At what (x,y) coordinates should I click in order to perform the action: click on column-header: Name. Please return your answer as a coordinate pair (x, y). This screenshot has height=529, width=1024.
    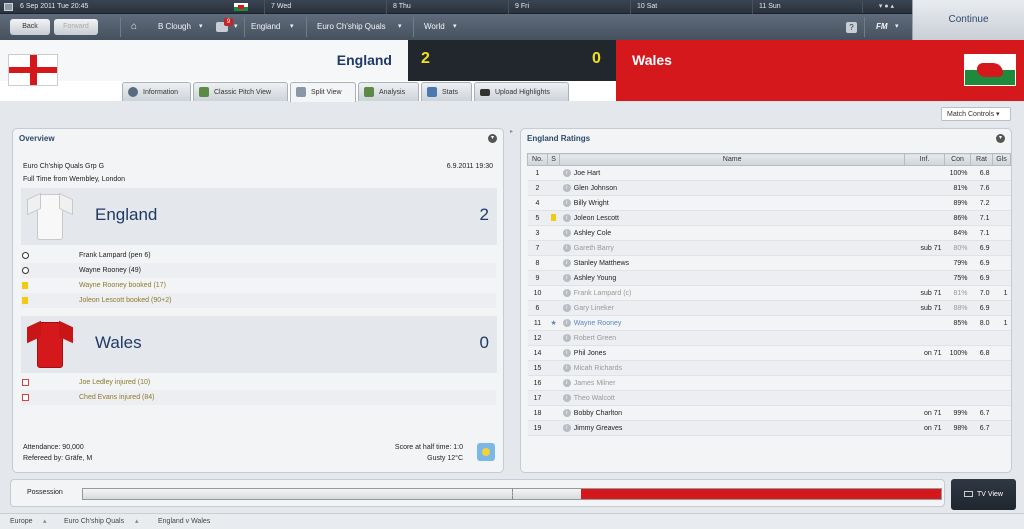
    Looking at the image, I should click on (732, 159).